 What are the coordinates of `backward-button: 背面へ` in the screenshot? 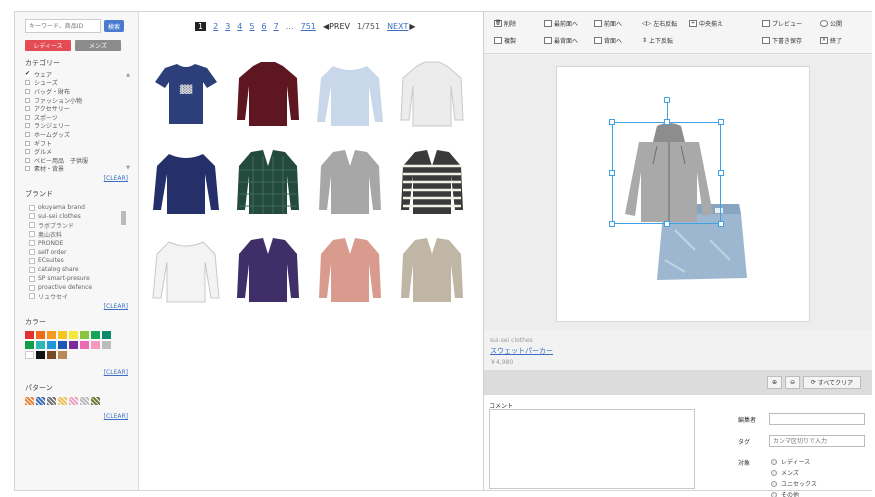 It's located at (608, 40).